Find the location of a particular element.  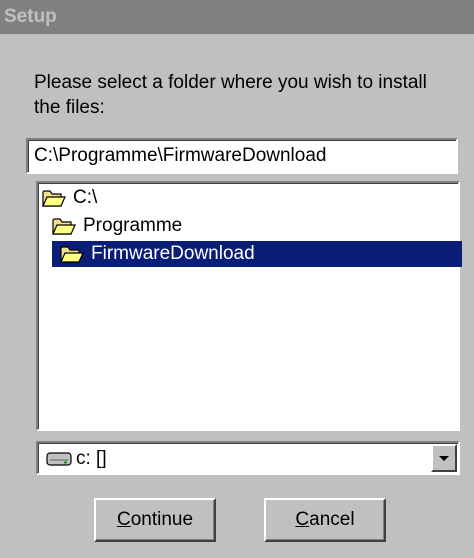

folder-label: C:\ is located at coordinates (85, 197).